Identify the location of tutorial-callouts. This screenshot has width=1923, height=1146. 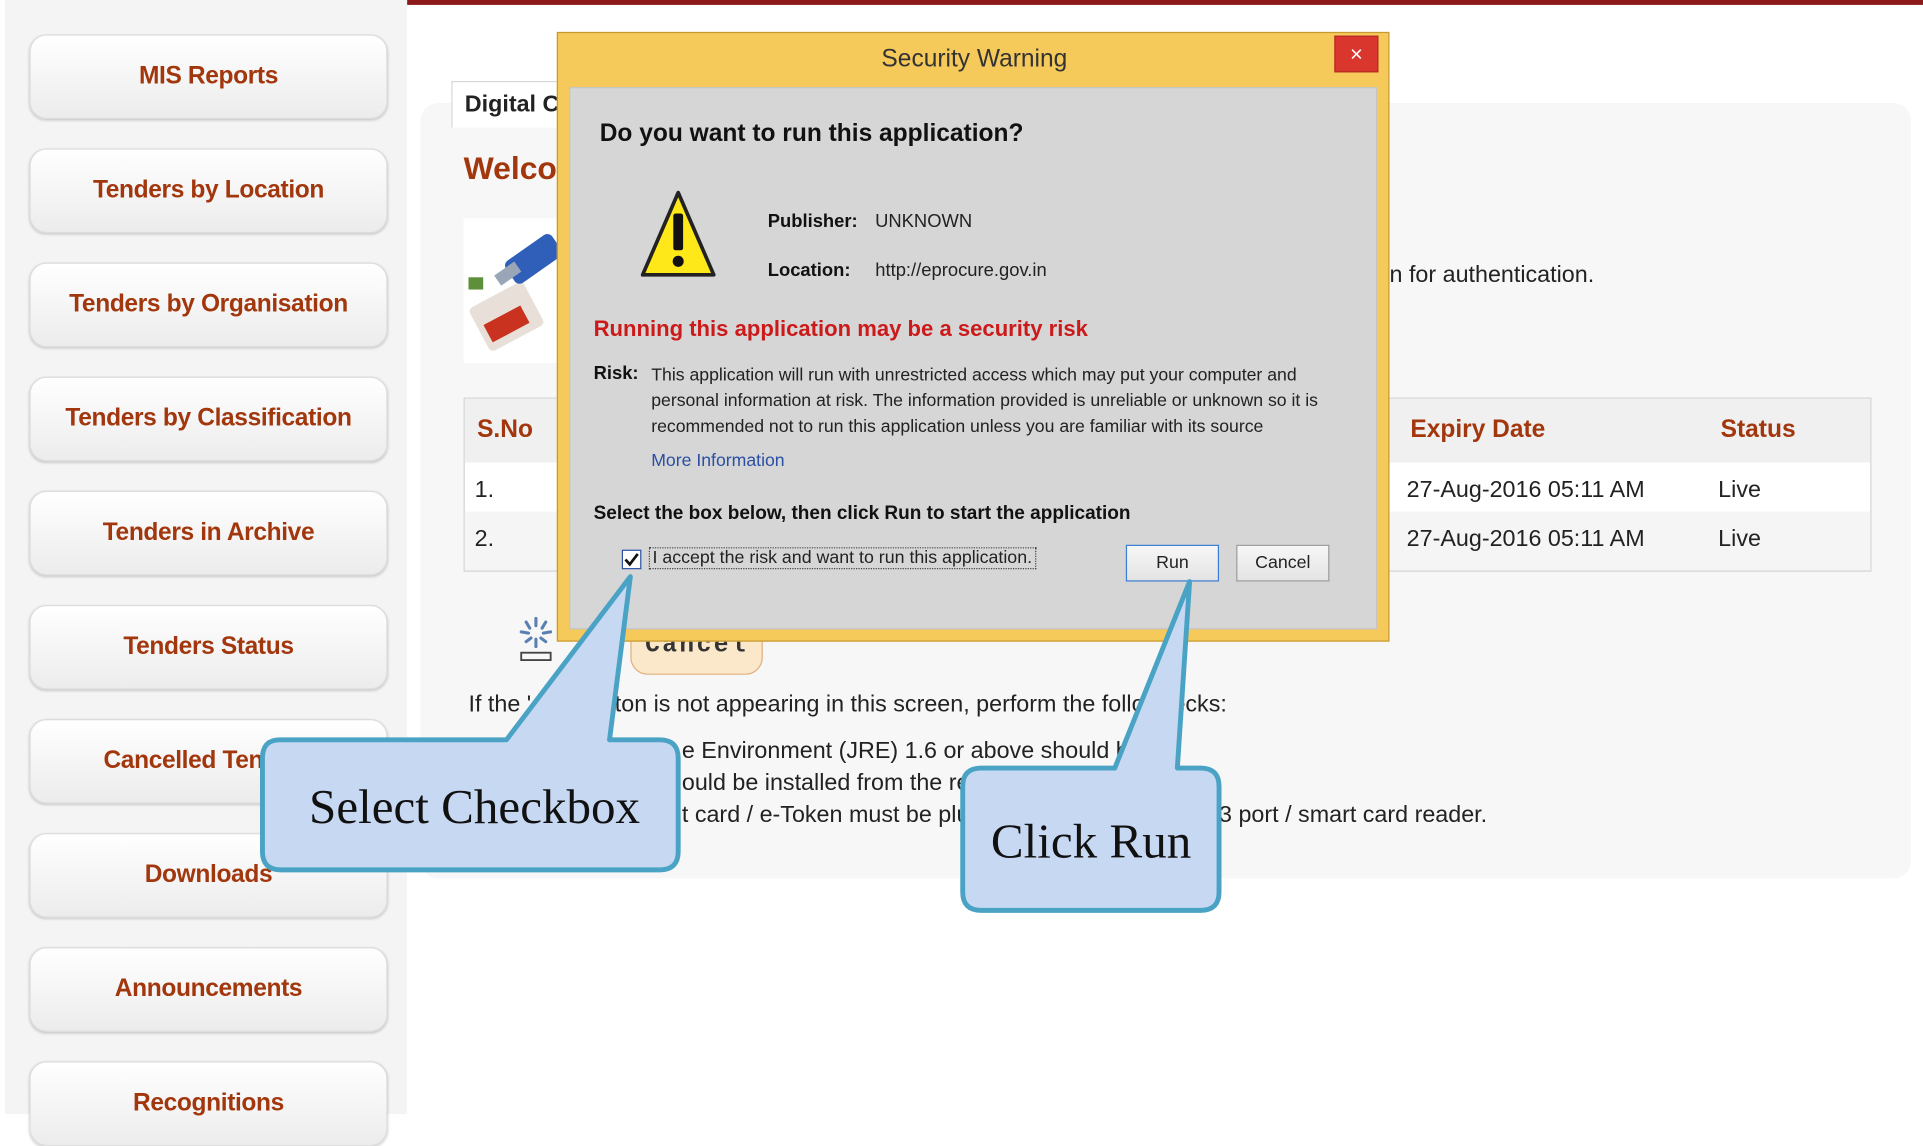
(740, 743).